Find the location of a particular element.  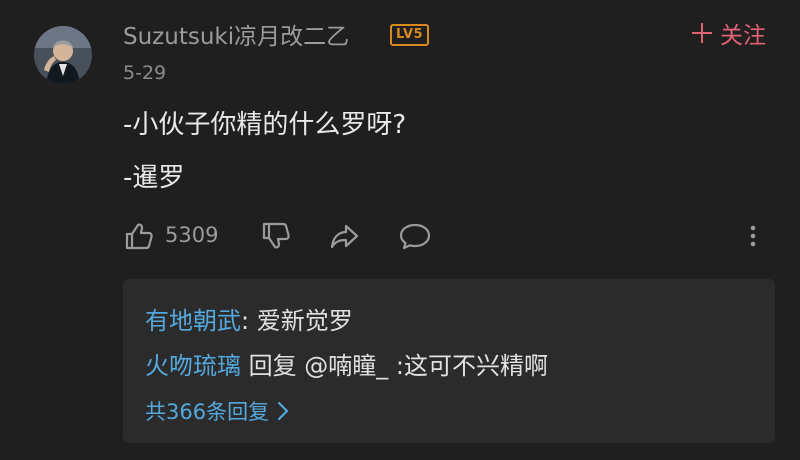

reply-item: 火吻琉璃 回复 @喃瞳_ :这可不兴精啊 is located at coordinates (346, 363).